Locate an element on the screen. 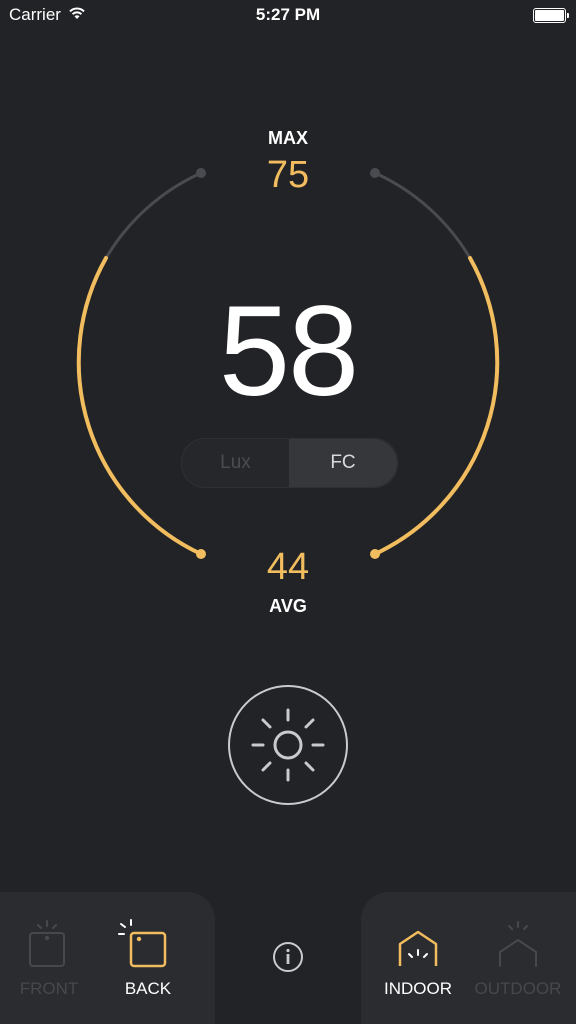  unit-toggle: Lux FC is located at coordinates (289, 463).